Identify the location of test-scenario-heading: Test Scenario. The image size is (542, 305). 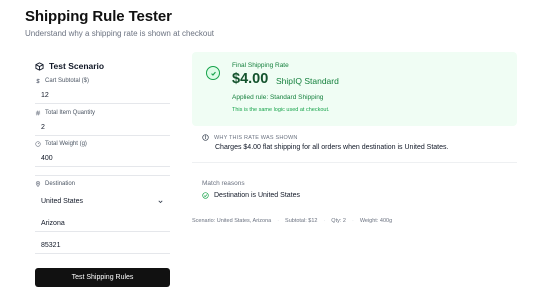
(69, 66).